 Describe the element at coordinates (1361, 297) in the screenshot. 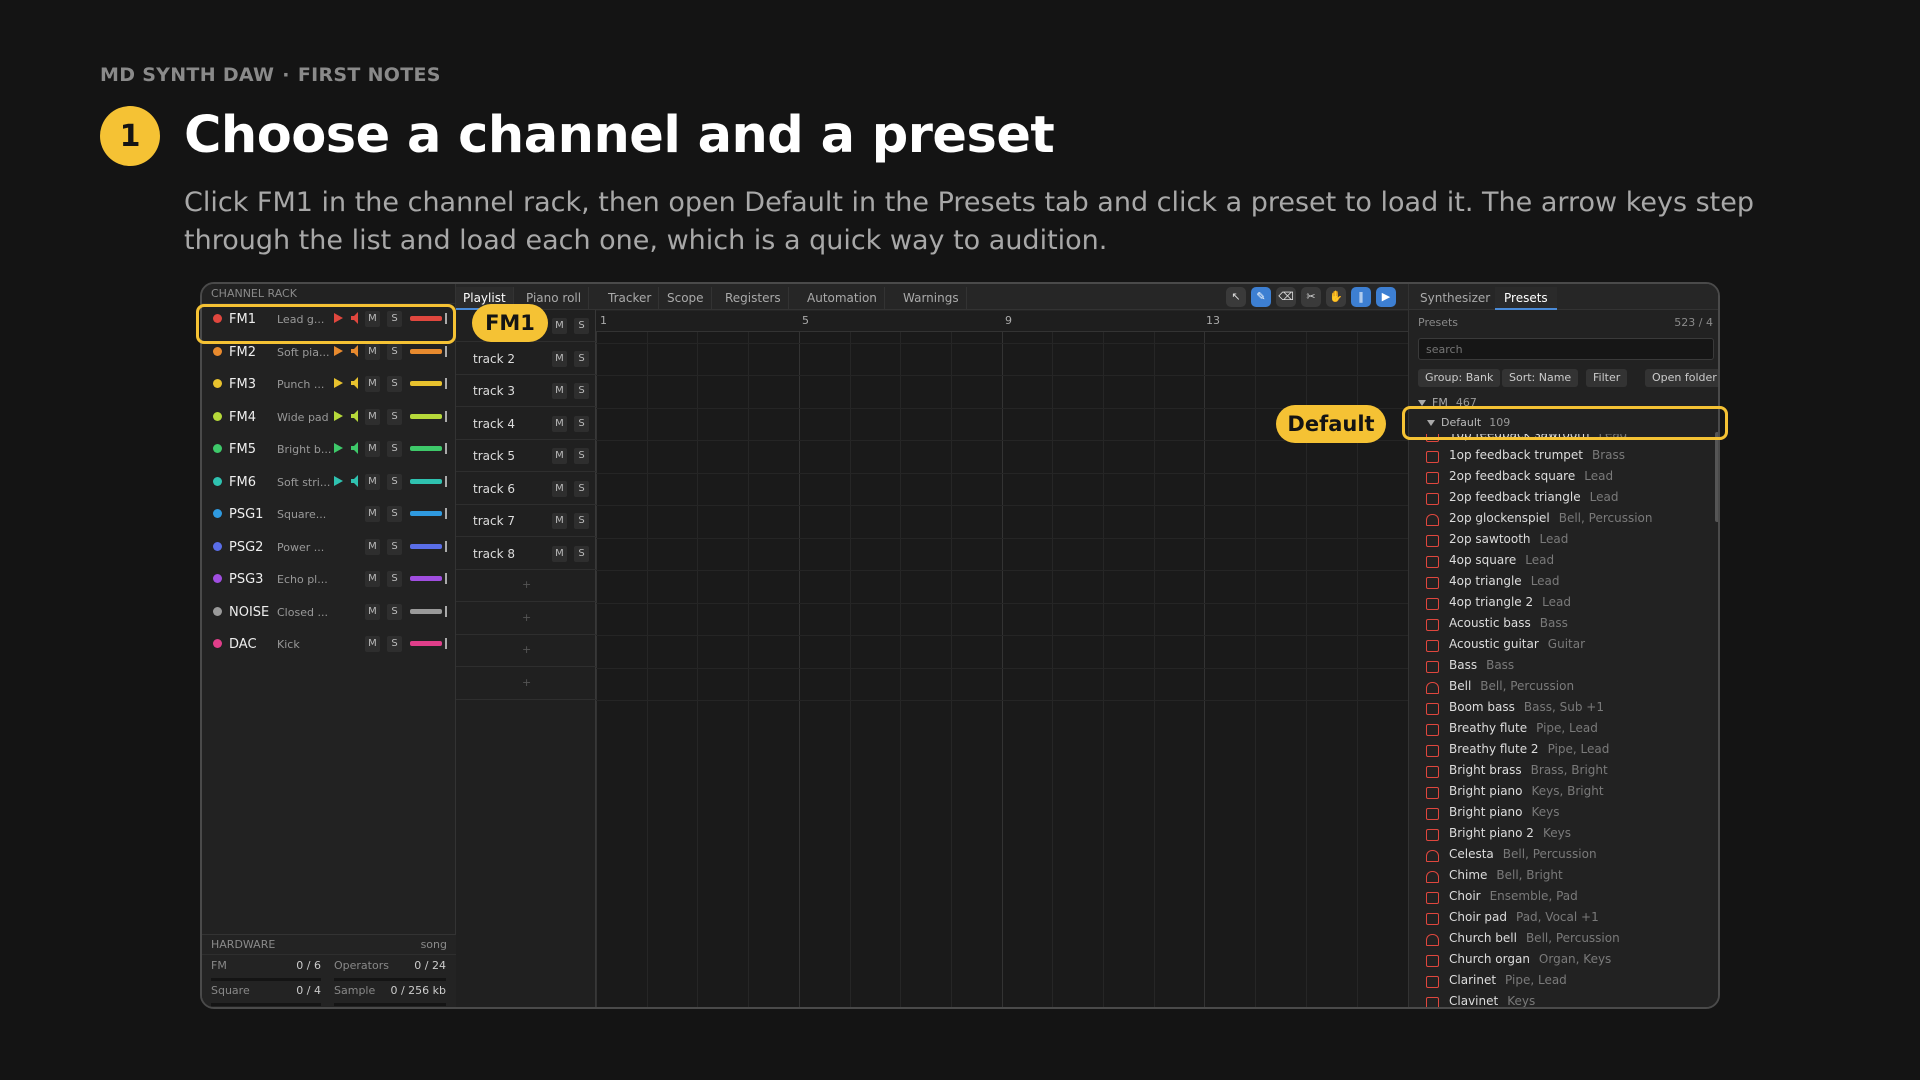

I see `loop-icon: ‖` at that location.